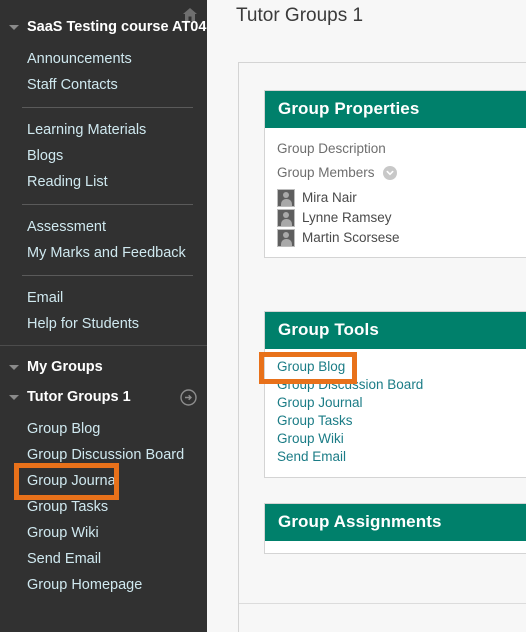  What do you see at coordinates (401, 174) in the screenshot?
I see `group-members-label: Group Members` at bounding box center [401, 174].